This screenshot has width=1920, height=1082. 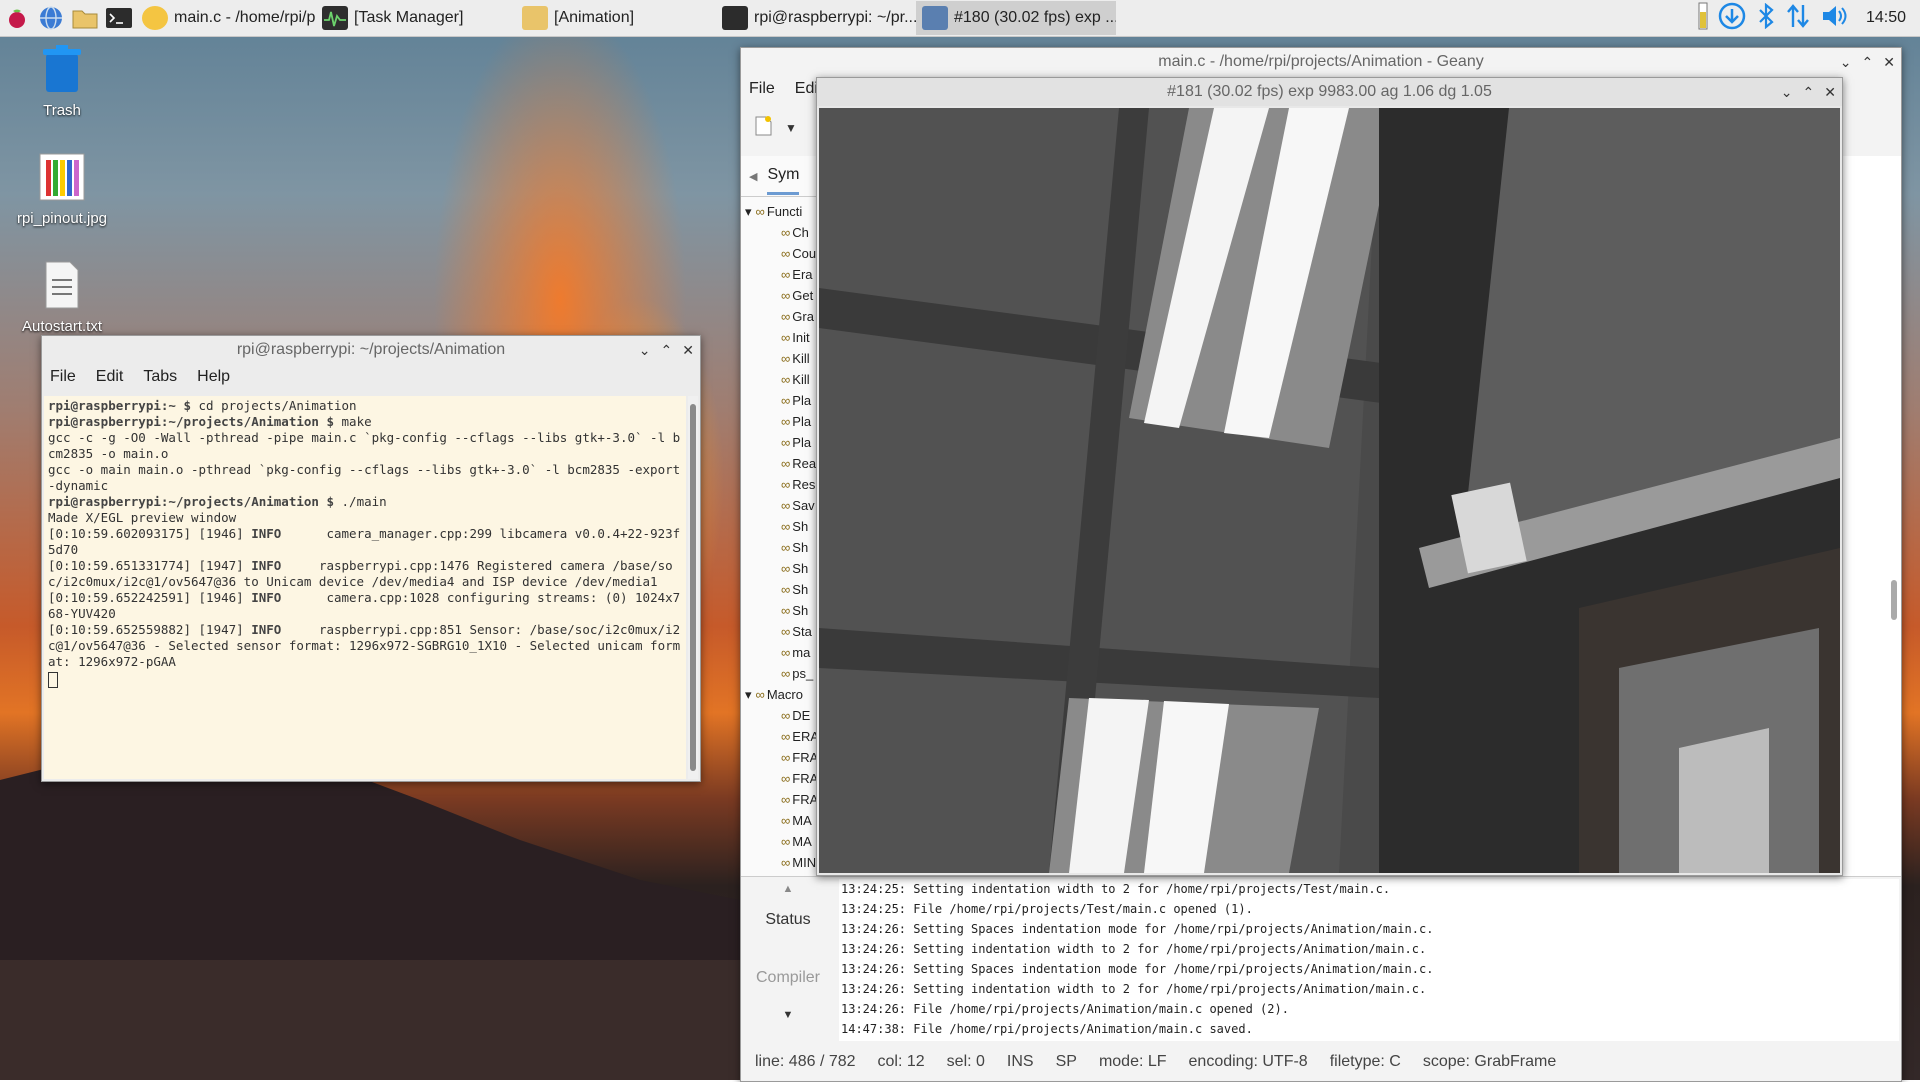 What do you see at coordinates (781, 652) in the screenshot?
I see `tree-item: ∞ ma` at bounding box center [781, 652].